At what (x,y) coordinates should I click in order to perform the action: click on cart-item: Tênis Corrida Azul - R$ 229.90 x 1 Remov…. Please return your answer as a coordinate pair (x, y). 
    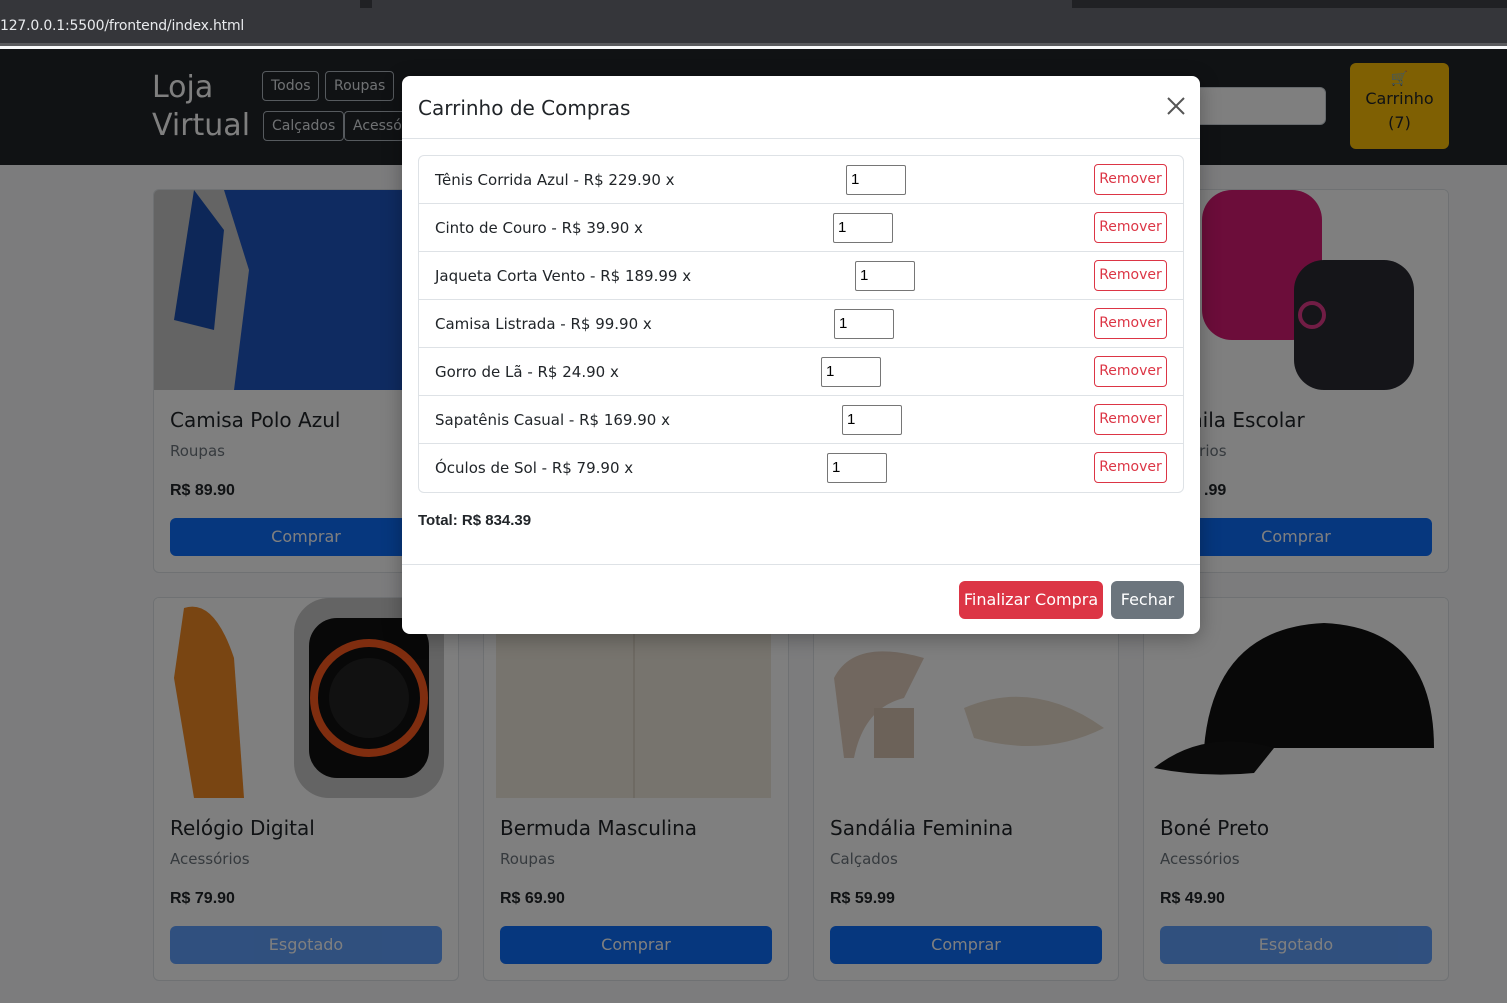
    Looking at the image, I should click on (801, 180).